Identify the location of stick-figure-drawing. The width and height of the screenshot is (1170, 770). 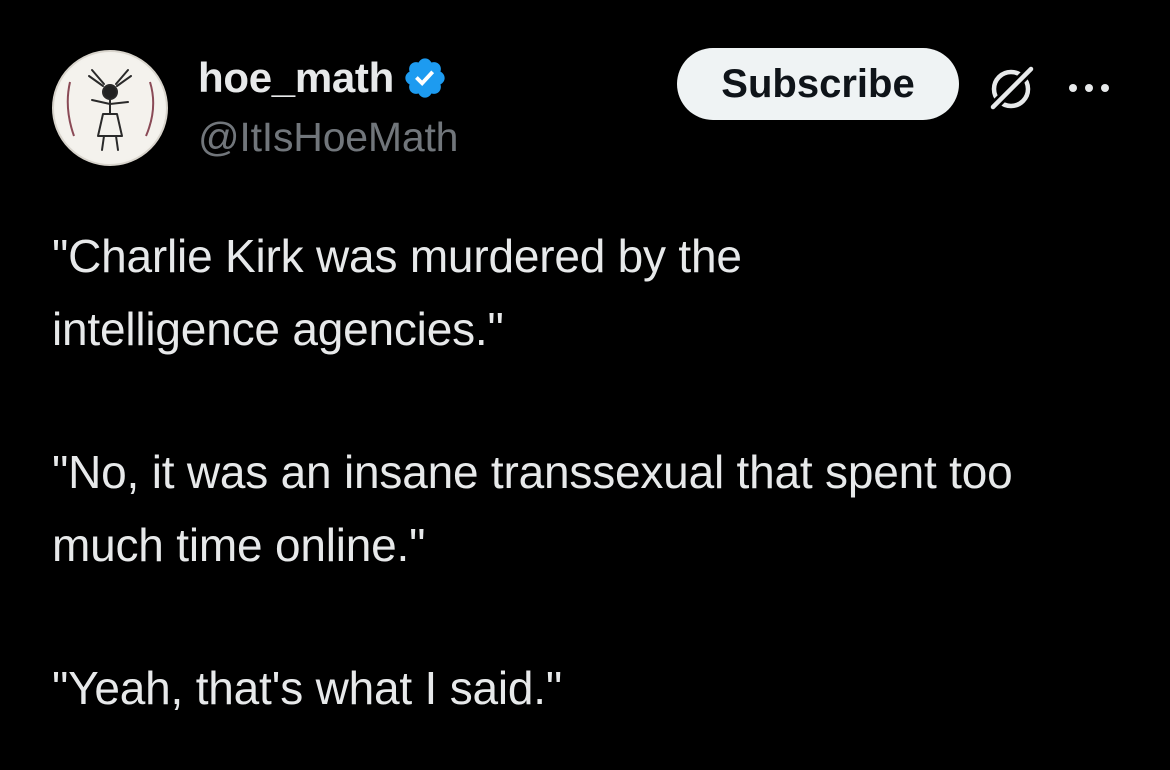
(110, 108).